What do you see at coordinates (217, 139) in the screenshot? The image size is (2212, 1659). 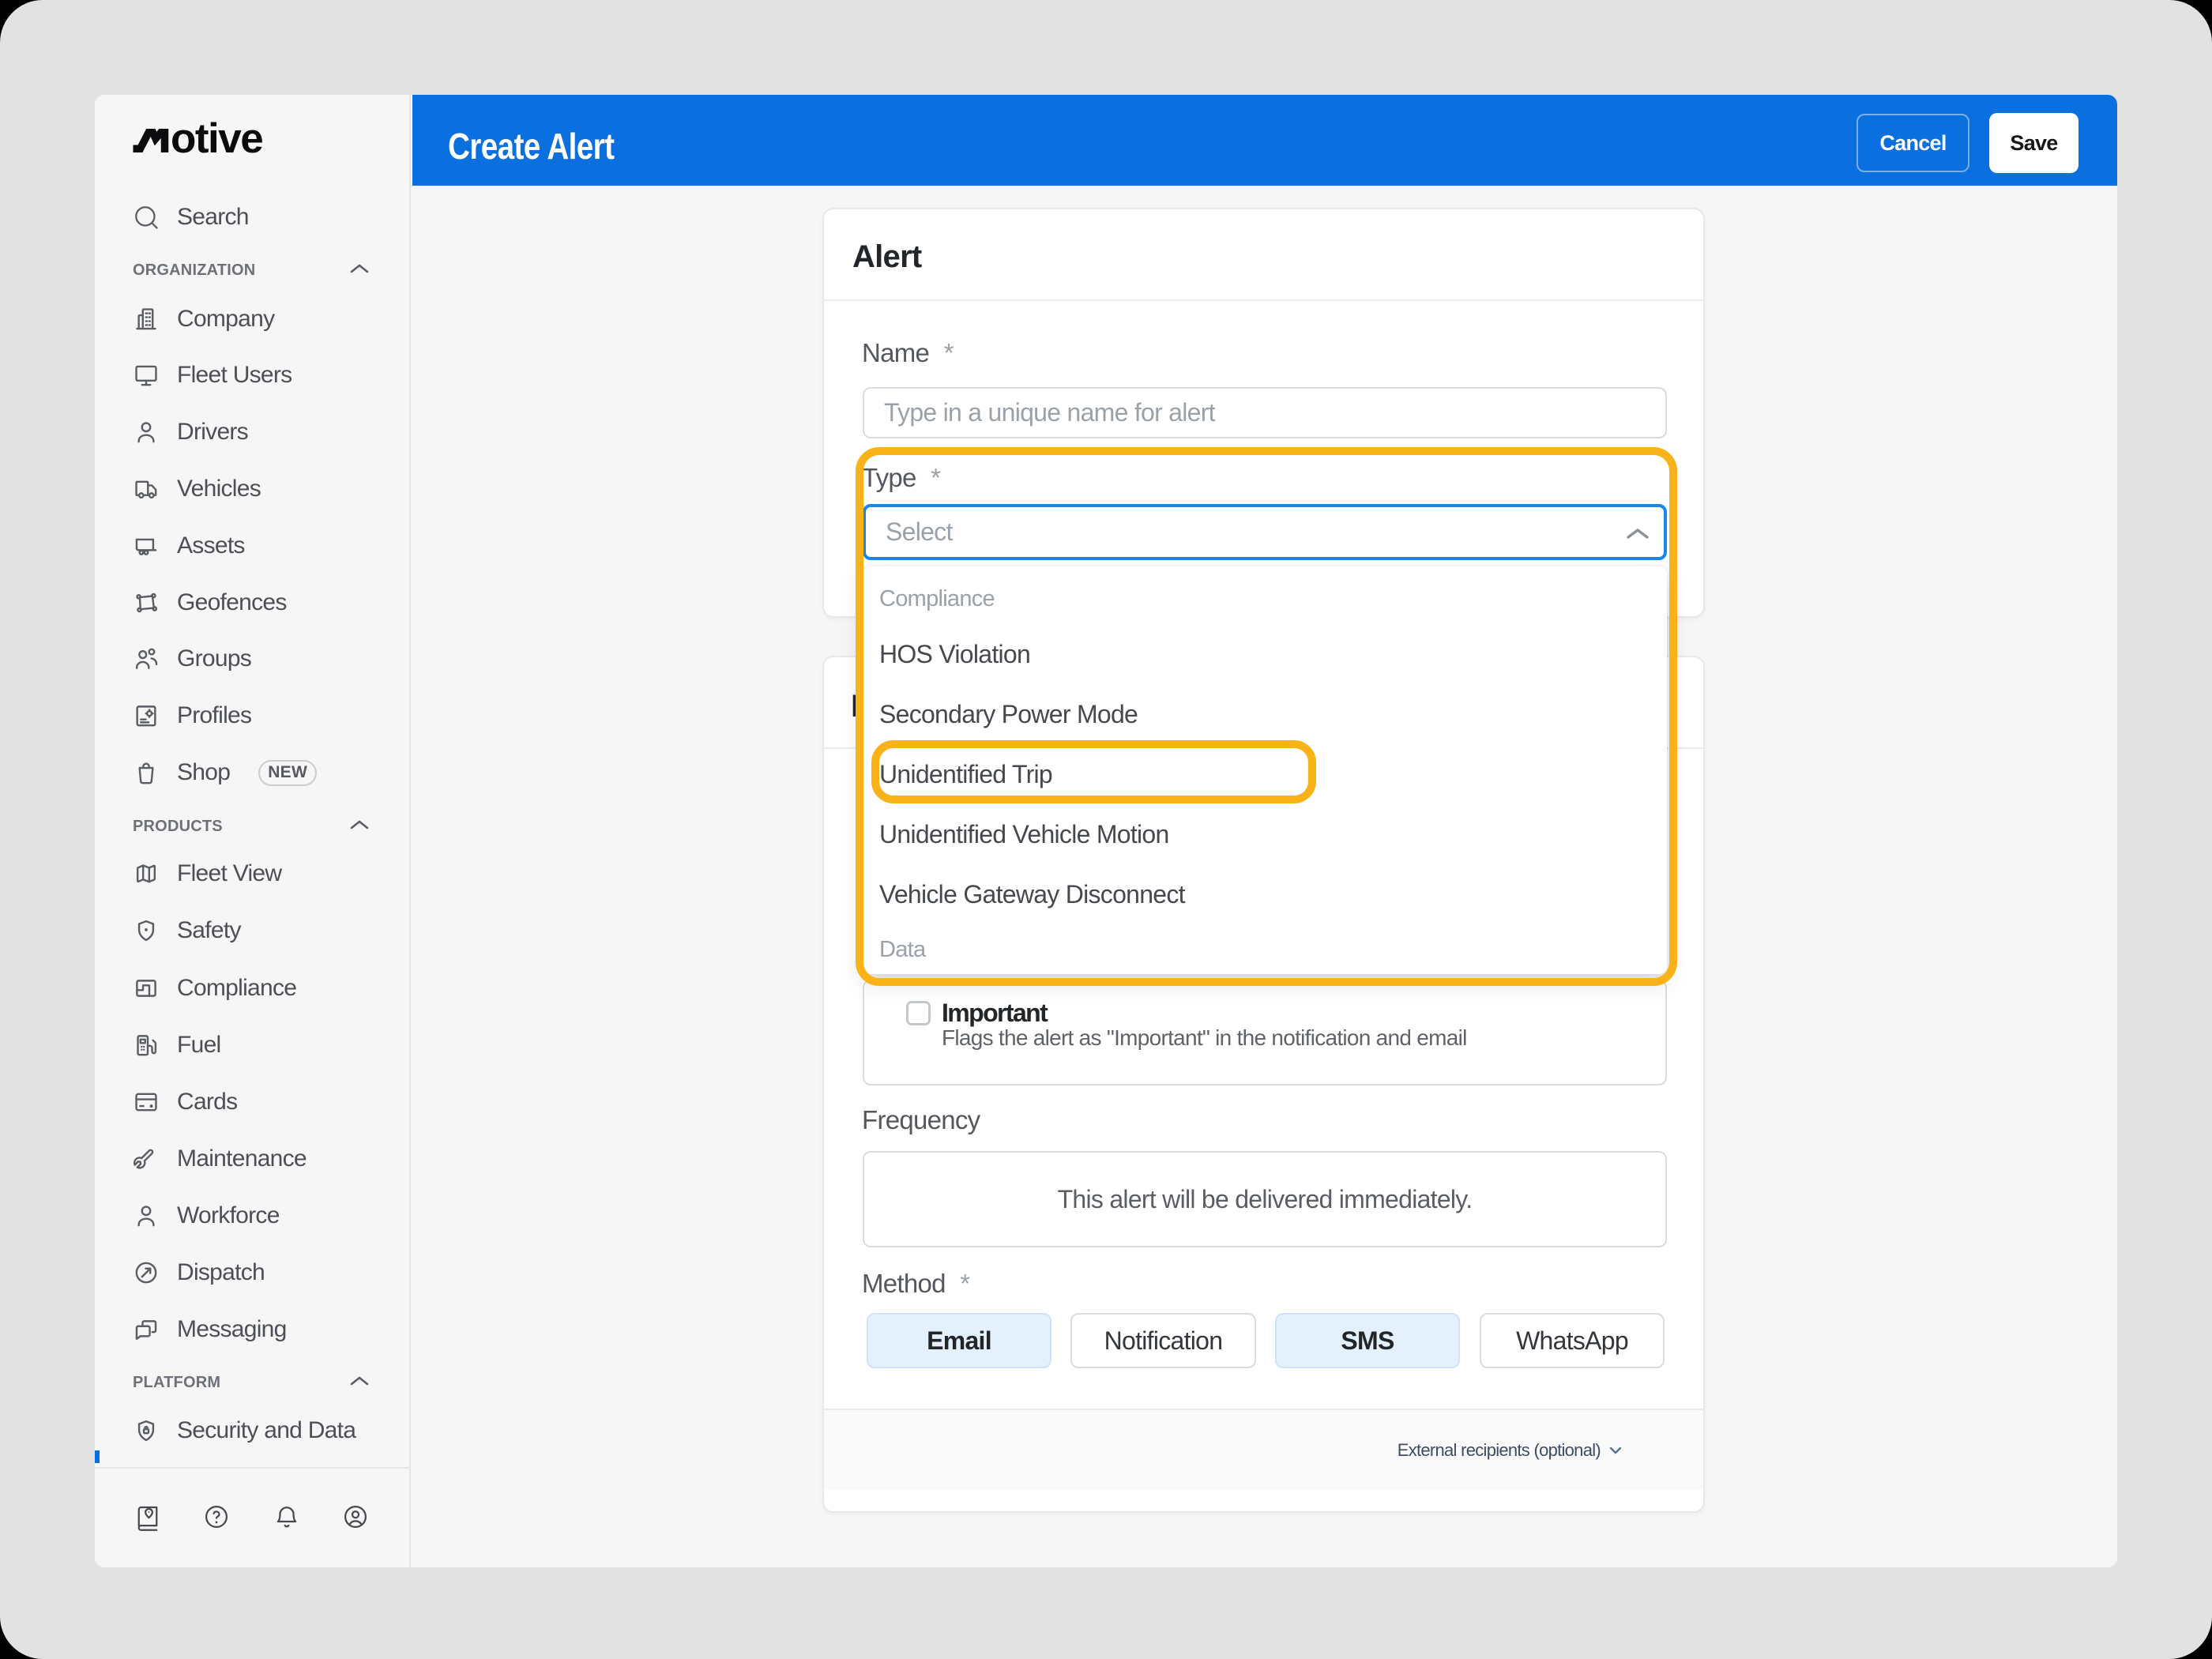 I see `svg-text: otive` at bounding box center [217, 139].